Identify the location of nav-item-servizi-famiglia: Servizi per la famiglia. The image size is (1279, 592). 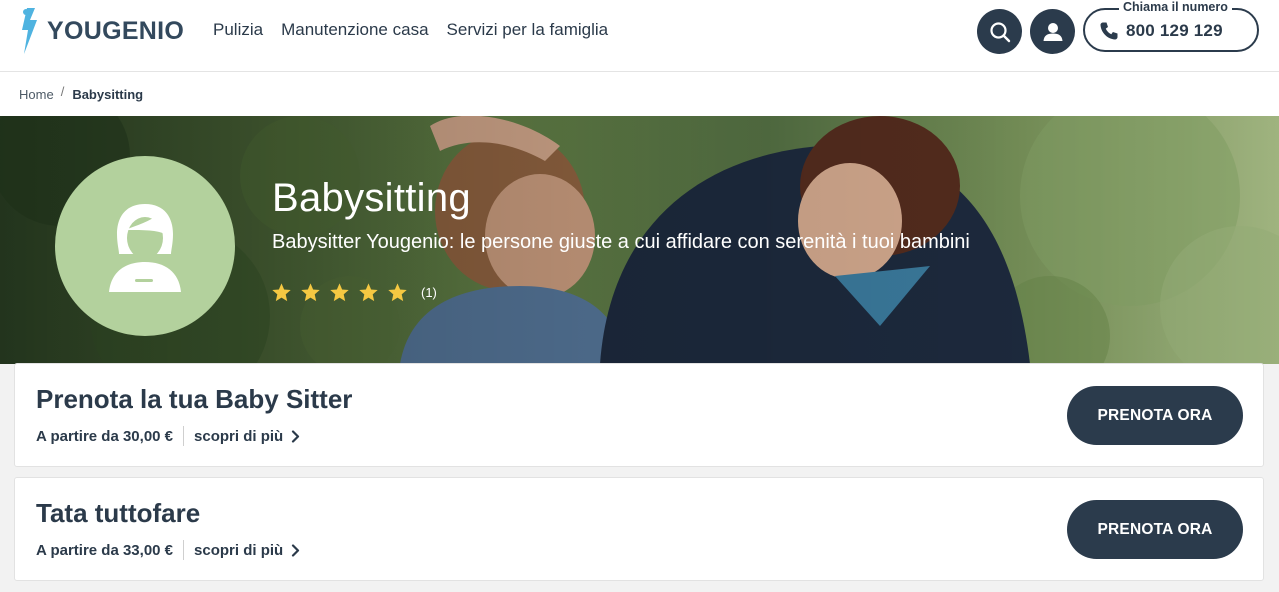
(528, 30).